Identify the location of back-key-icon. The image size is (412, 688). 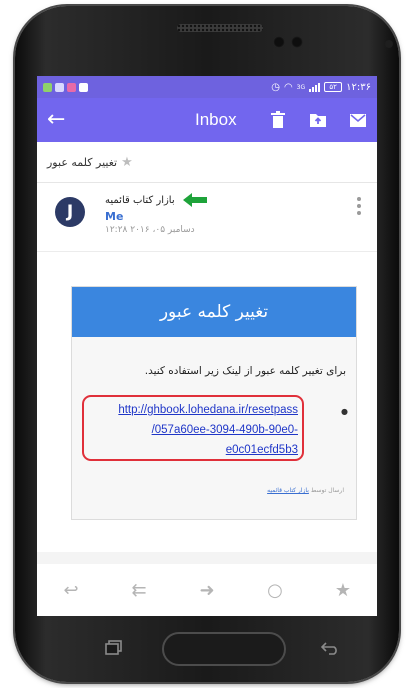
(330, 648).